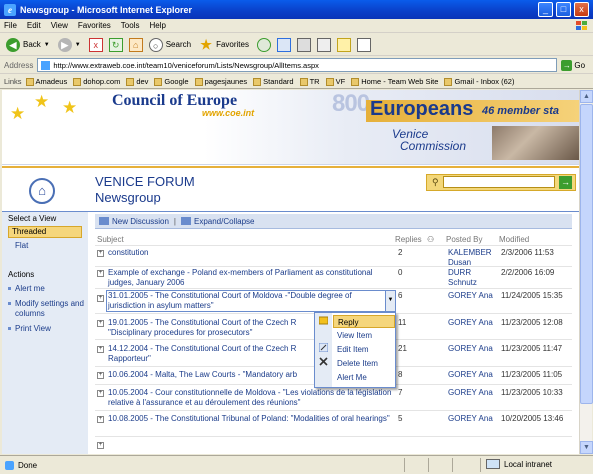 The width and height of the screenshot is (593, 474). What do you see at coordinates (364, 349) in the screenshot?
I see `context-edit-item: Edit Item` at bounding box center [364, 349].